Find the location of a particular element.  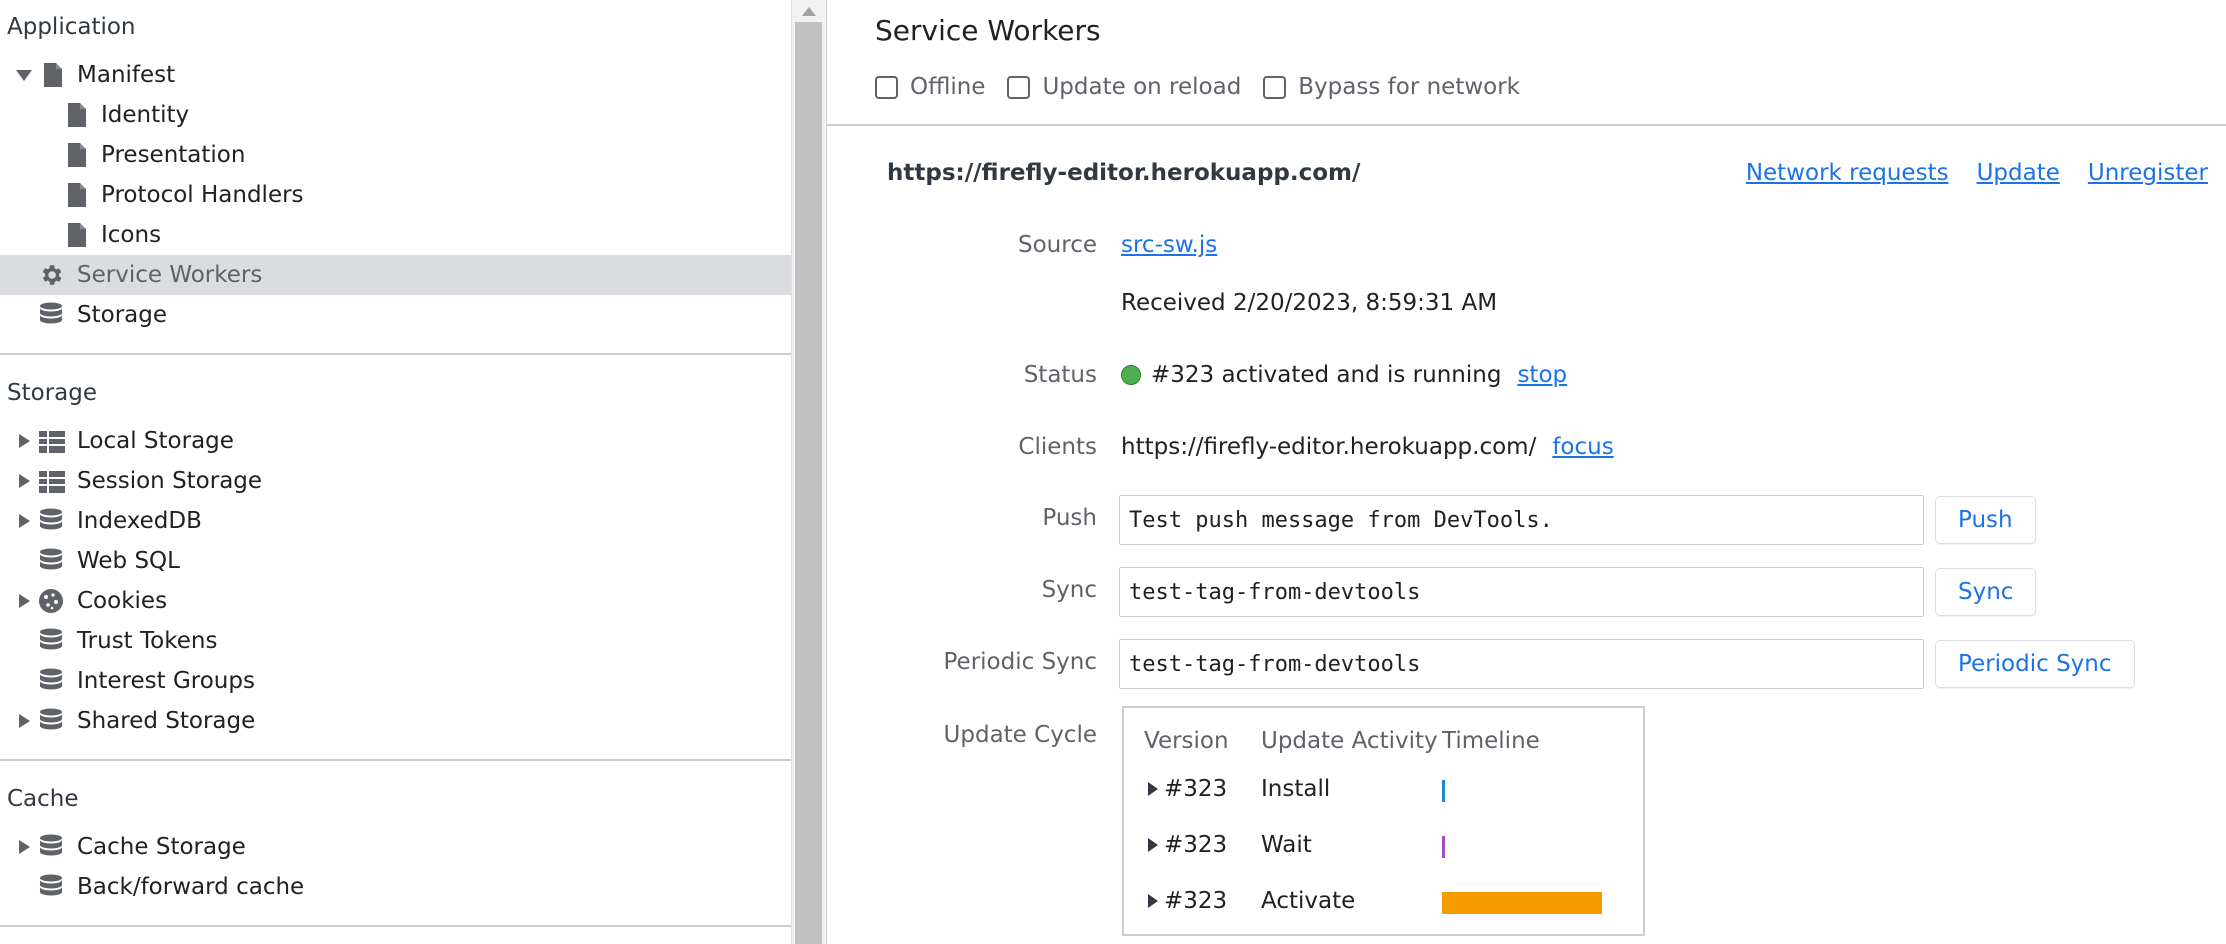

section-header-application: Application is located at coordinates (71, 27).